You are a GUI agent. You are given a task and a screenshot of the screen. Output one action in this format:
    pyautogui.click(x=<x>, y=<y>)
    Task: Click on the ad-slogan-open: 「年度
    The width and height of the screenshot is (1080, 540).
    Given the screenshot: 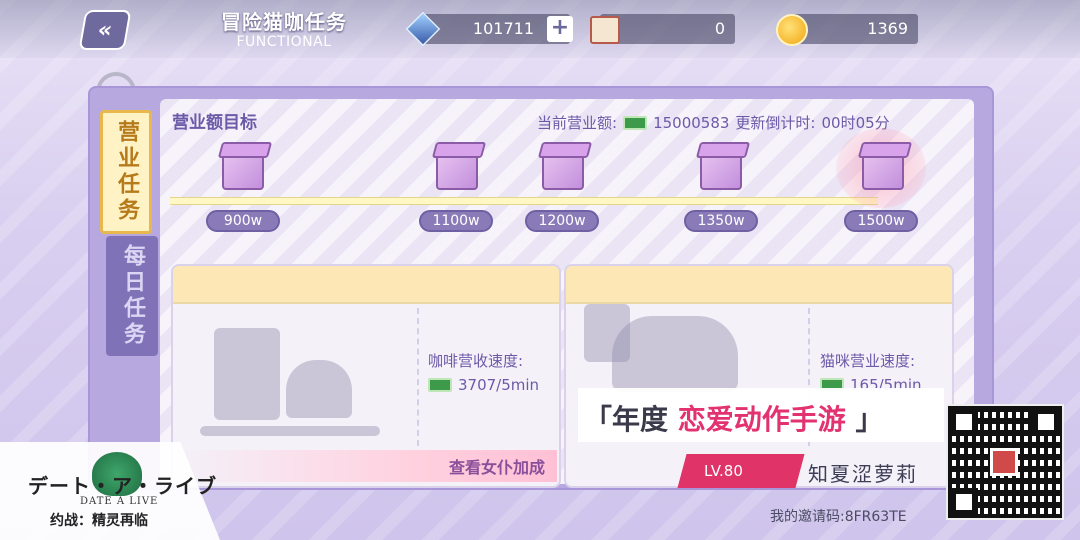 What is the action you would take?
    pyautogui.click(x=626, y=419)
    